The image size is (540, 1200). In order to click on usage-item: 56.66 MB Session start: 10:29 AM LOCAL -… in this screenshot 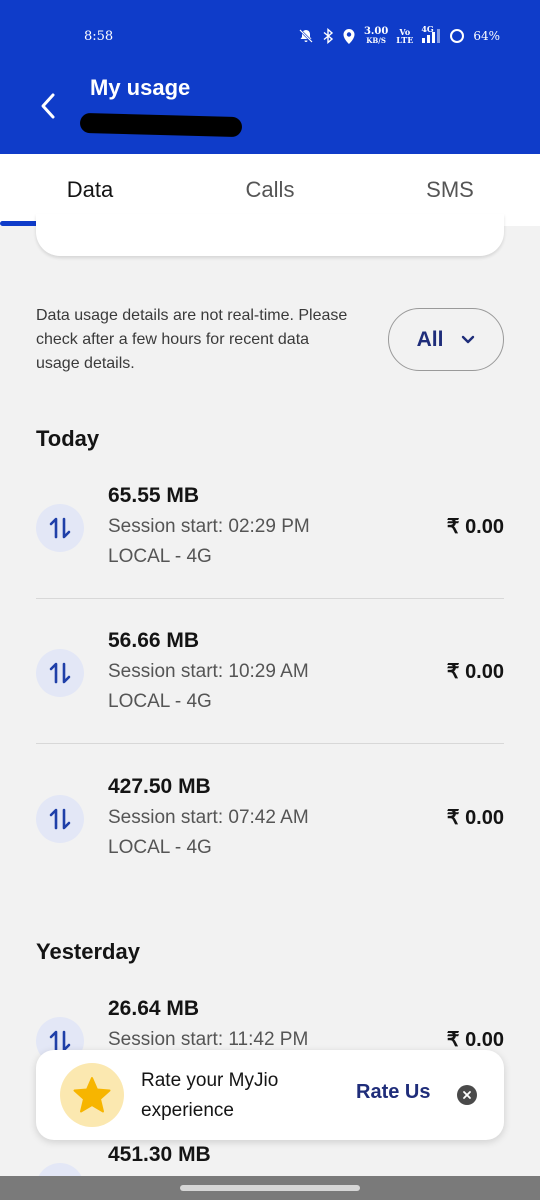, I will do `click(270, 671)`.